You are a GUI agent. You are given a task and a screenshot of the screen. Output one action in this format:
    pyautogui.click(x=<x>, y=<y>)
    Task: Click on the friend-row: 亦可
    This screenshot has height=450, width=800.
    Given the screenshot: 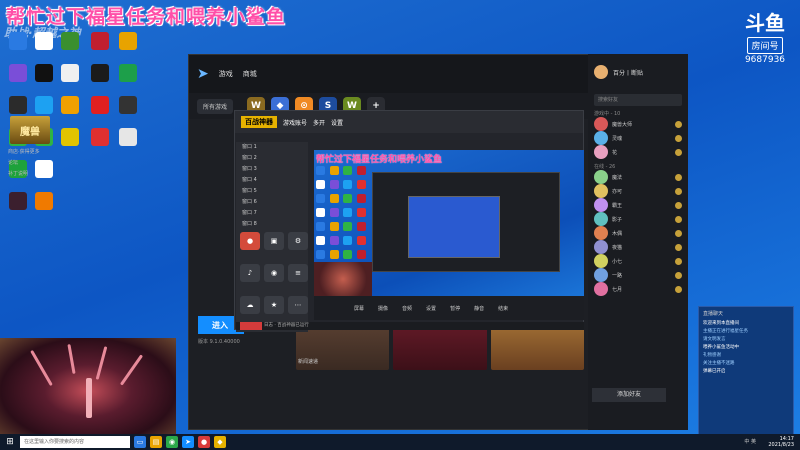 What is the action you would take?
    pyautogui.click(x=638, y=191)
    